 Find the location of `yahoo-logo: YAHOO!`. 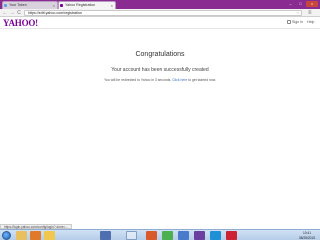

yahoo-logo: YAHOO! is located at coordinates (20, 23).